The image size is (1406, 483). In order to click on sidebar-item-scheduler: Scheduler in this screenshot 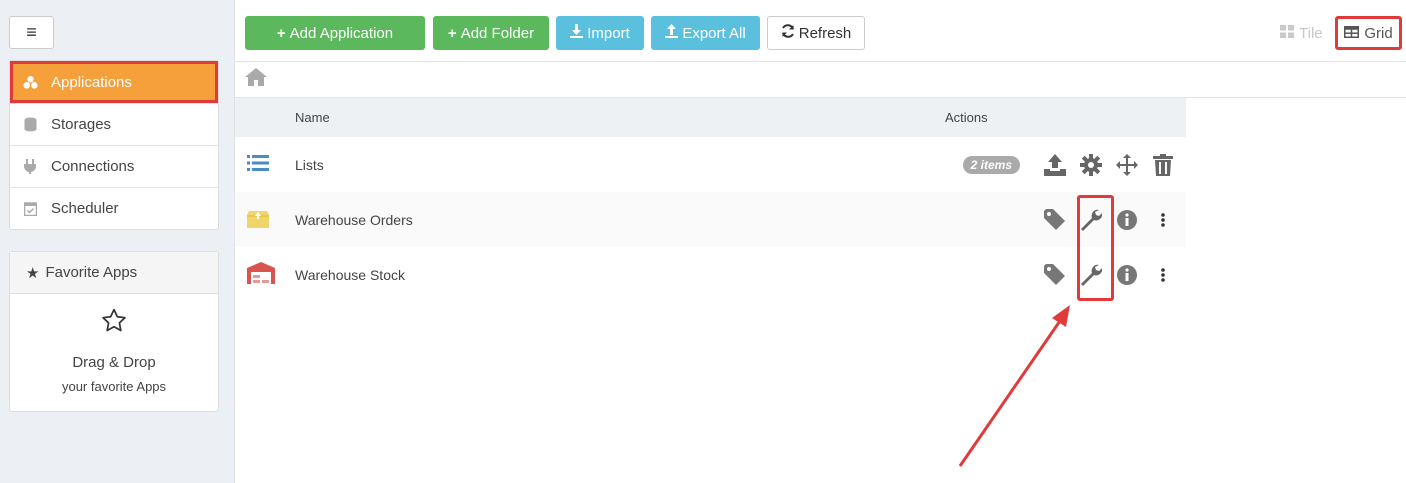, I will do `click(114, 208)`.